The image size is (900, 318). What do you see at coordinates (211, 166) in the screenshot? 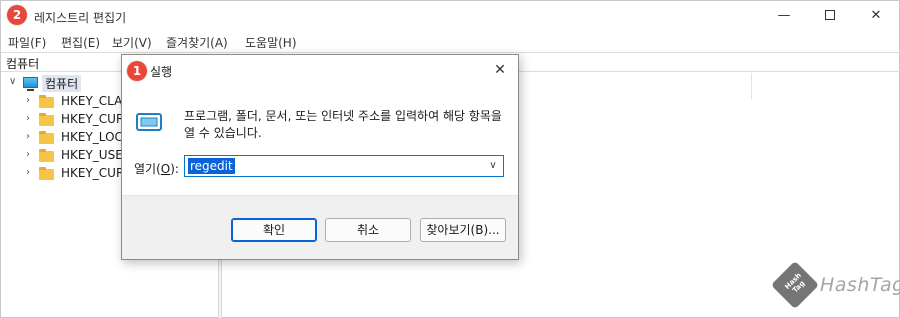
I see `open-input-value: regedit` at bounding box center [211, 166].